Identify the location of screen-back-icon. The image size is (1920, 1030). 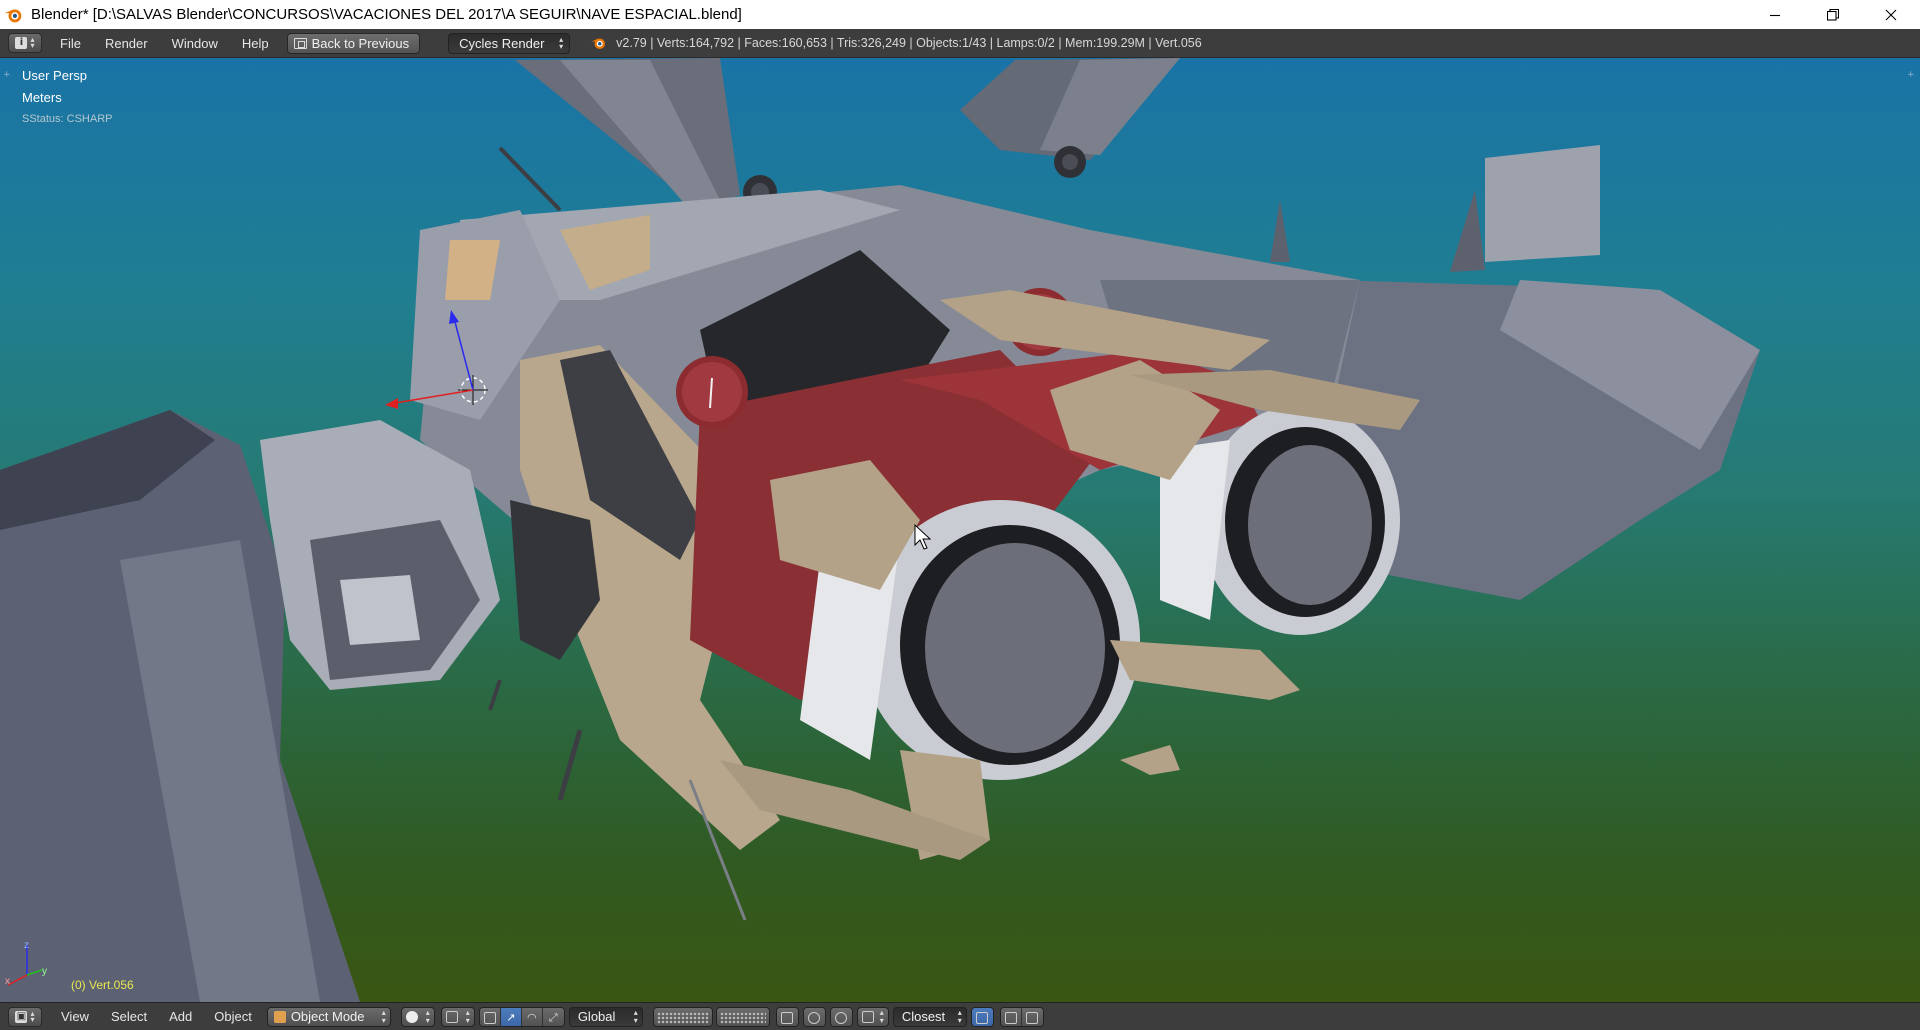
(300, 43).